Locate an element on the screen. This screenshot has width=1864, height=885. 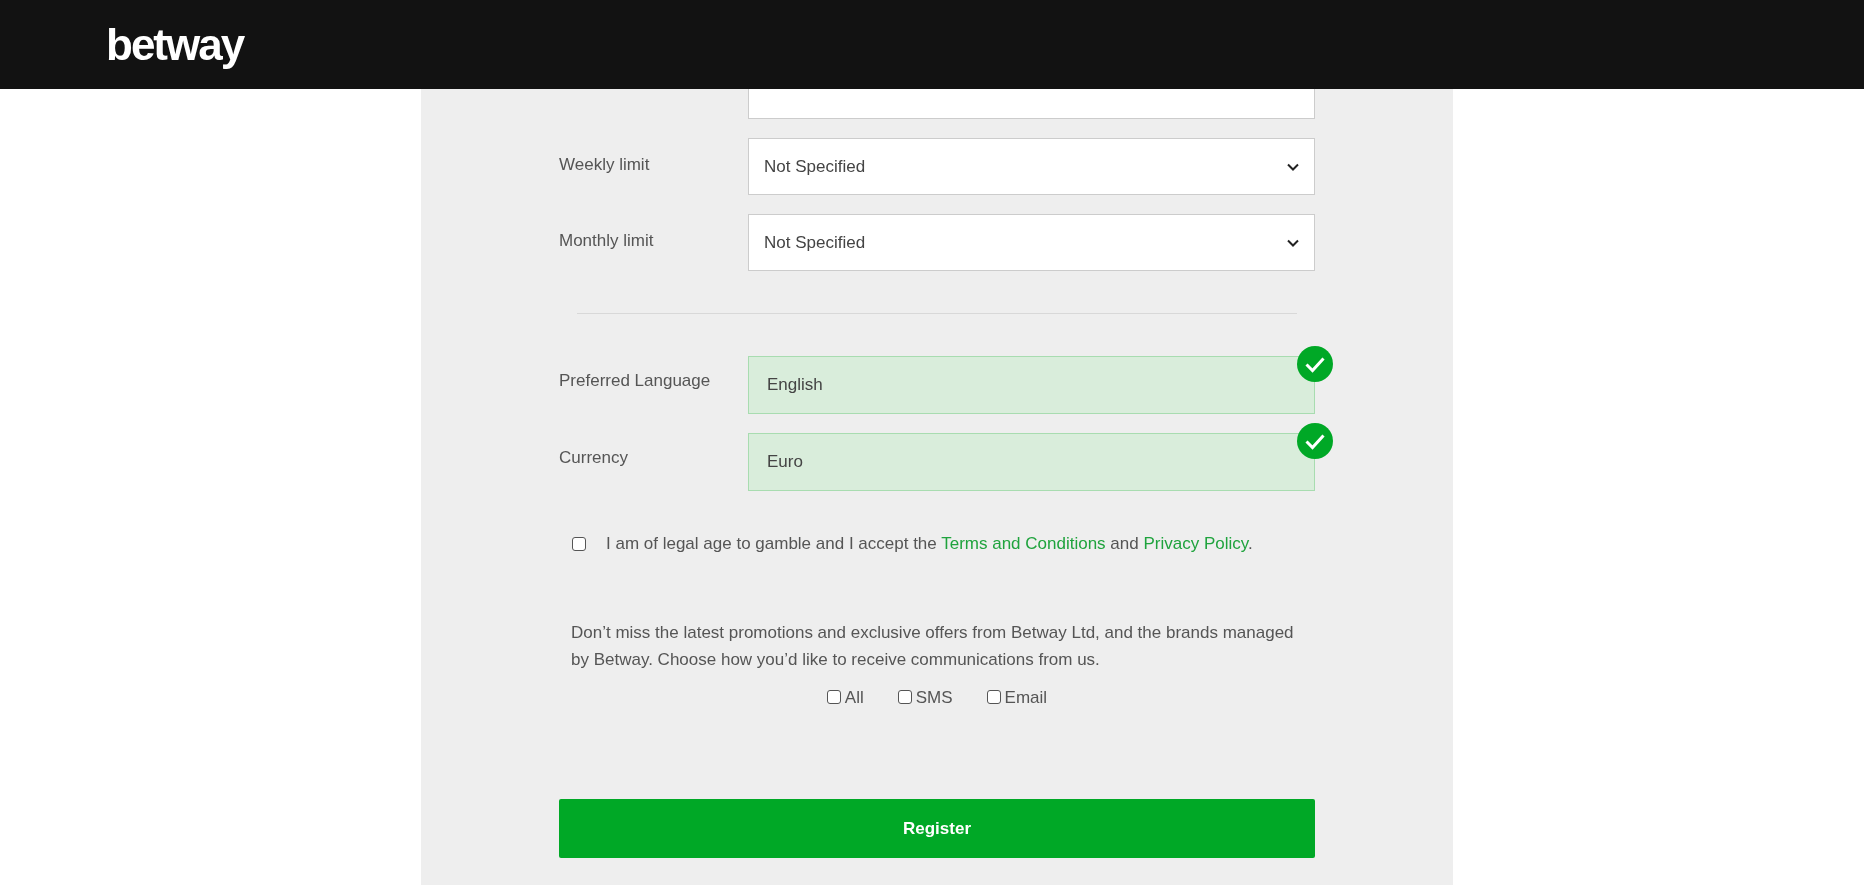
terms-text: I am of legal age to gamble and I accept the Terms and Conditions and Privacy Policy. is located at coordinates (929, 544).